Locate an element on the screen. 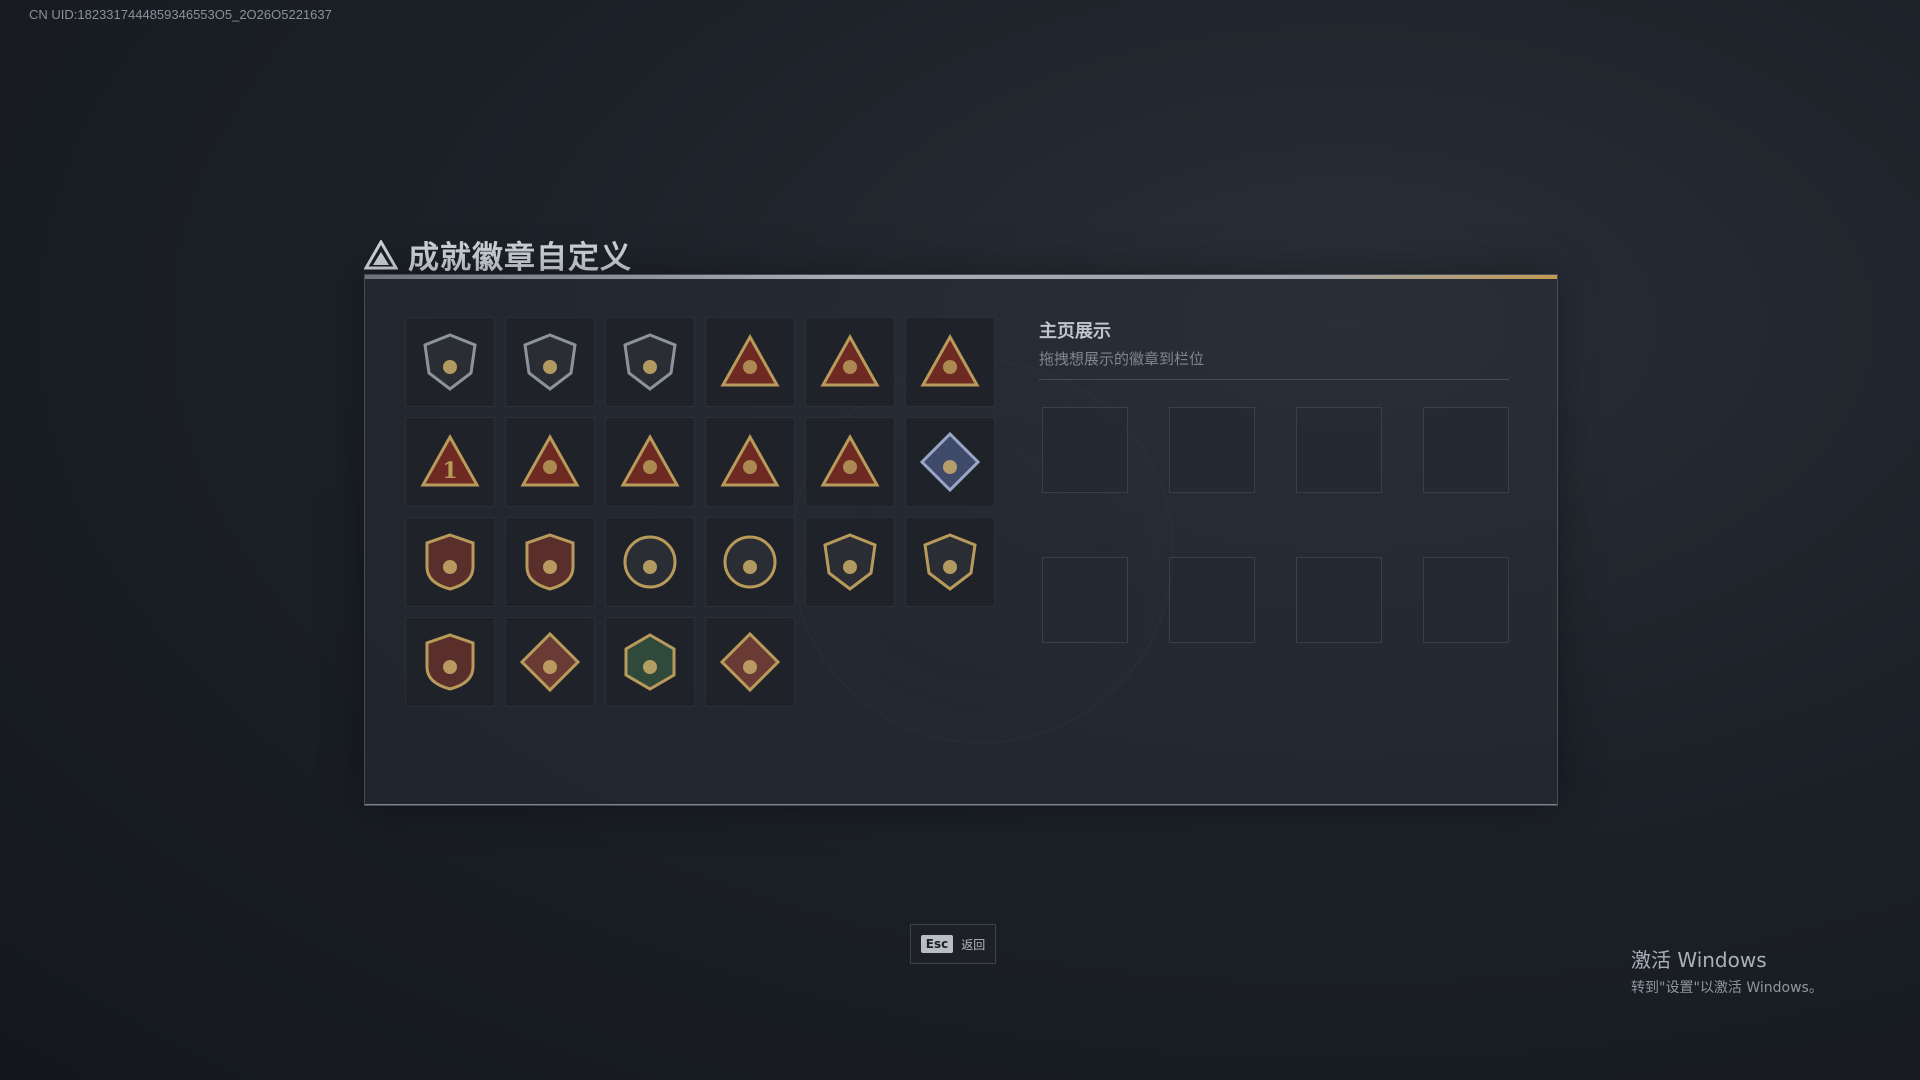 Image resolution: width=1920 pixels, height=1080 pixels. badge-shield-triangle-badge is located at coordinates (450, 362).